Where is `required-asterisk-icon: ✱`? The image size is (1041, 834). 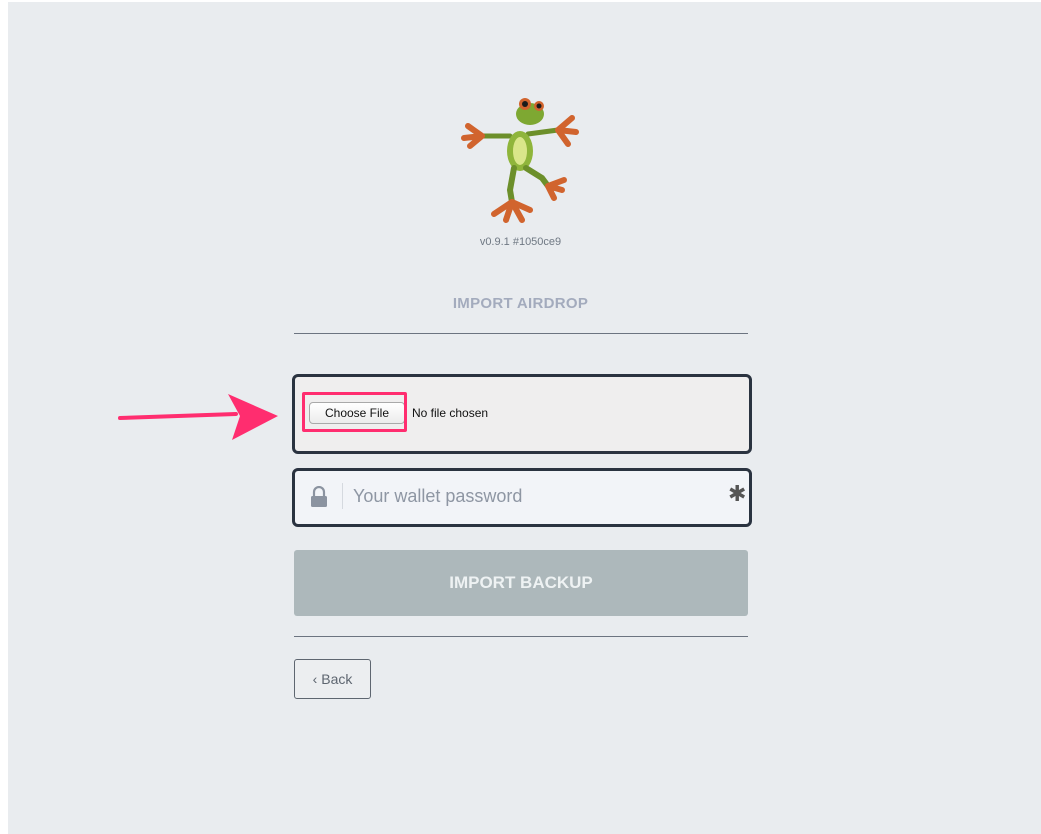 required-asterisk-icon: ✱ is located at coordinates (737, 494).